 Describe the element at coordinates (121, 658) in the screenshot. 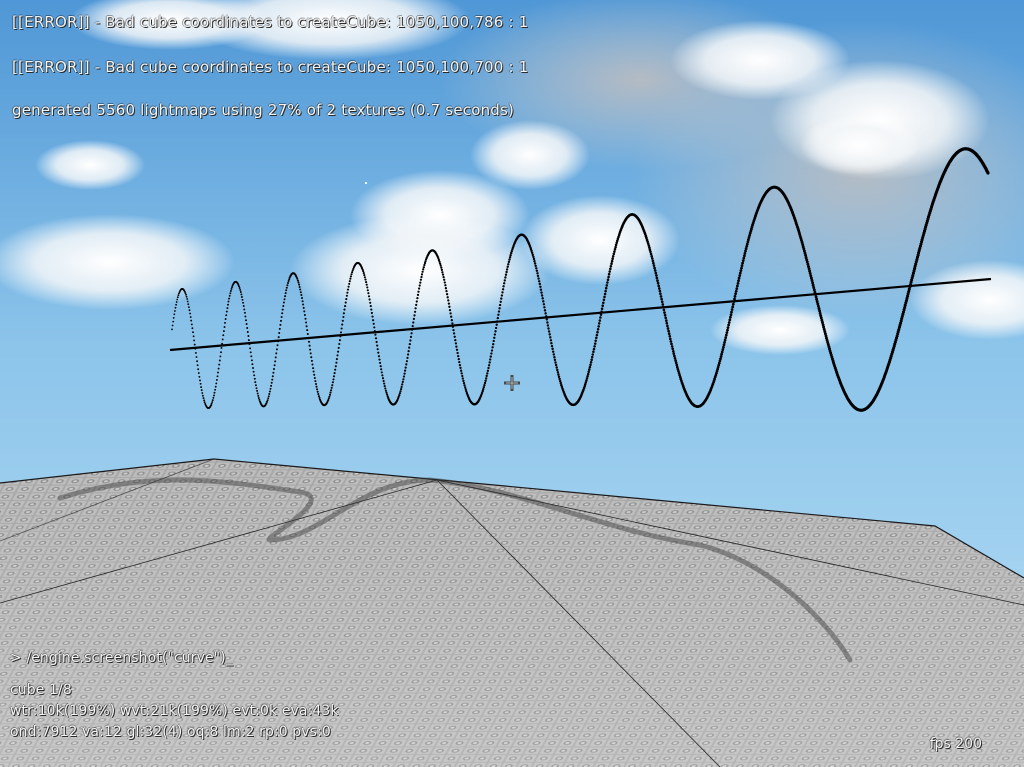

I see `command-input-line: > /engine.screenshot("curve")_` at that location.